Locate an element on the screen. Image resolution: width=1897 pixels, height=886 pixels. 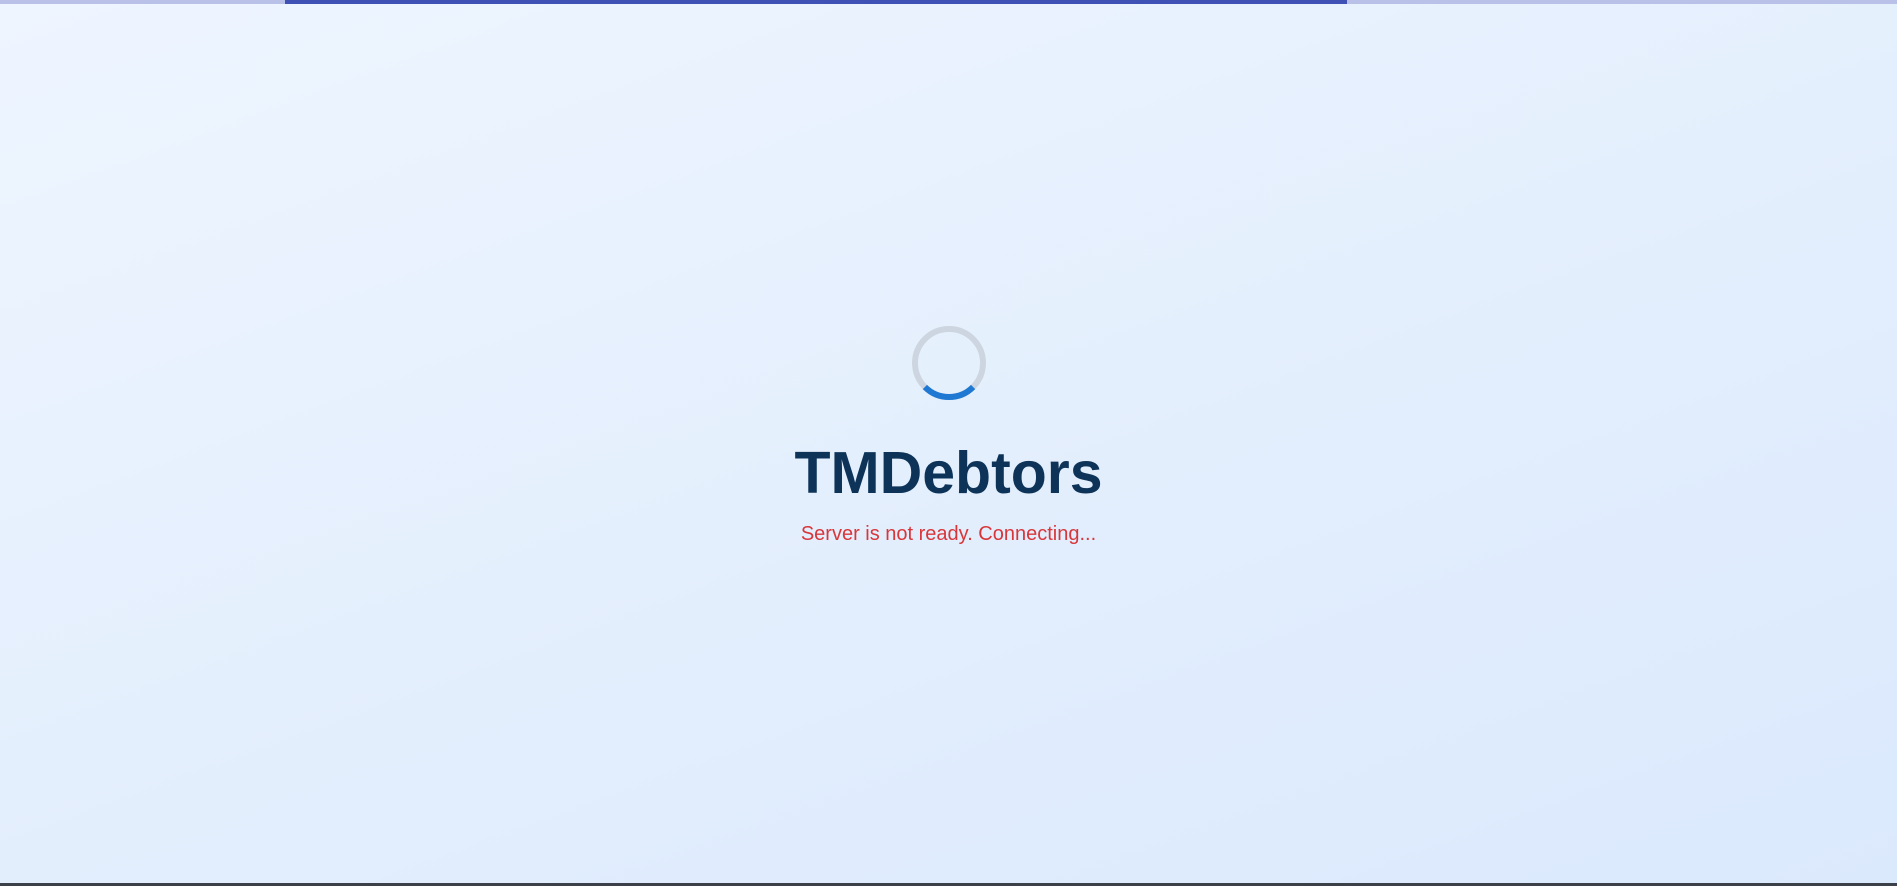
app-title: TMDebtors is located at coordinates (948, 473).